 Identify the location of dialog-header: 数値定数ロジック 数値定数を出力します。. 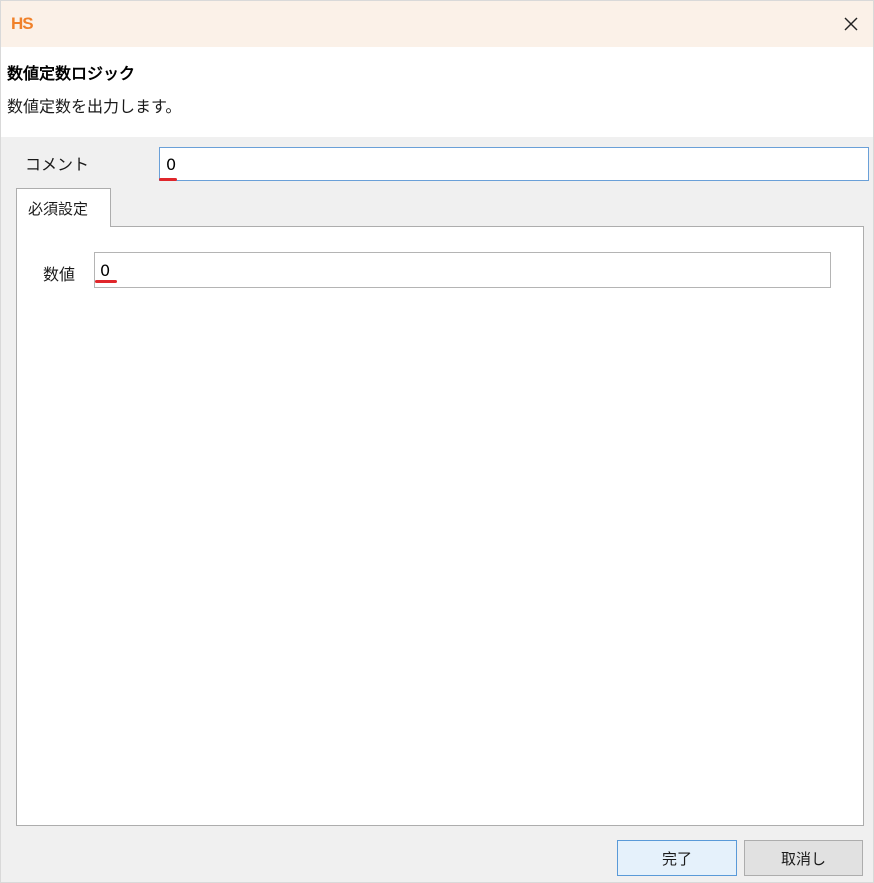
(437, 92).